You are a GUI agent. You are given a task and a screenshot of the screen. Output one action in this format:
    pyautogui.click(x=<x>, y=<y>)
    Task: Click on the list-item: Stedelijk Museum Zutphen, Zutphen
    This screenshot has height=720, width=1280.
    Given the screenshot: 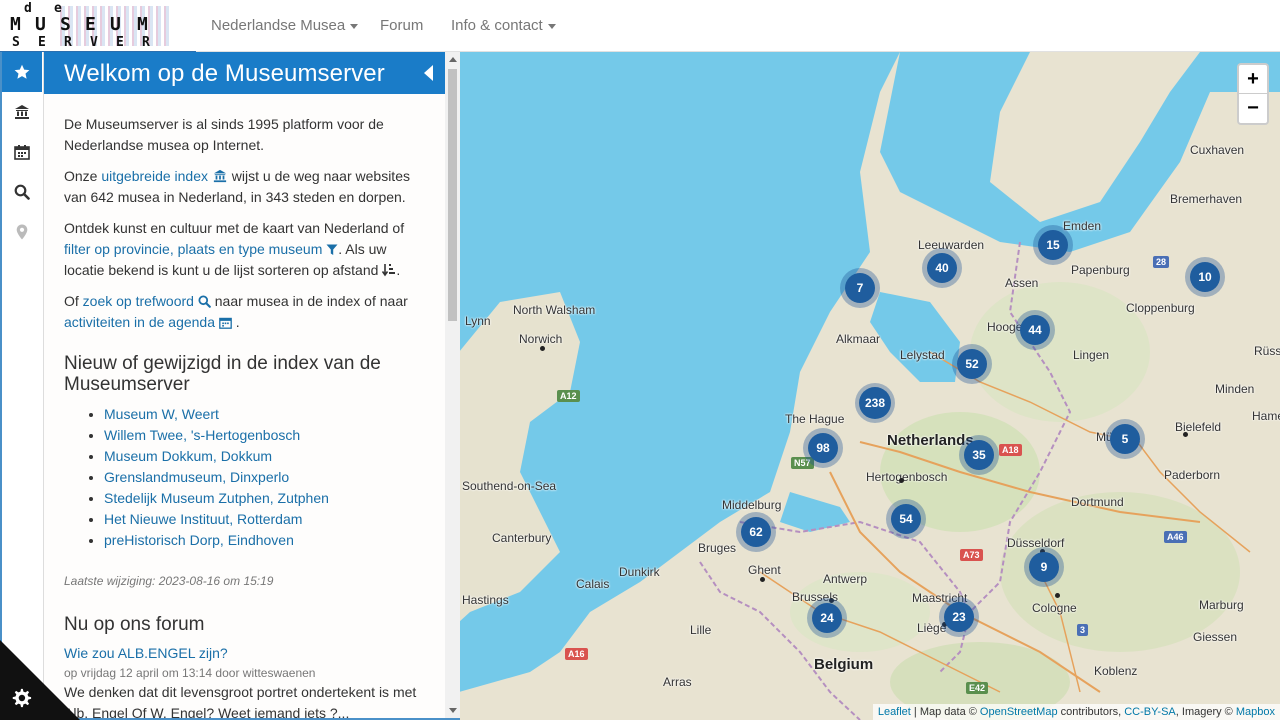 What is the action you would take?
    pyautogui.click(x=264, y=498)
    